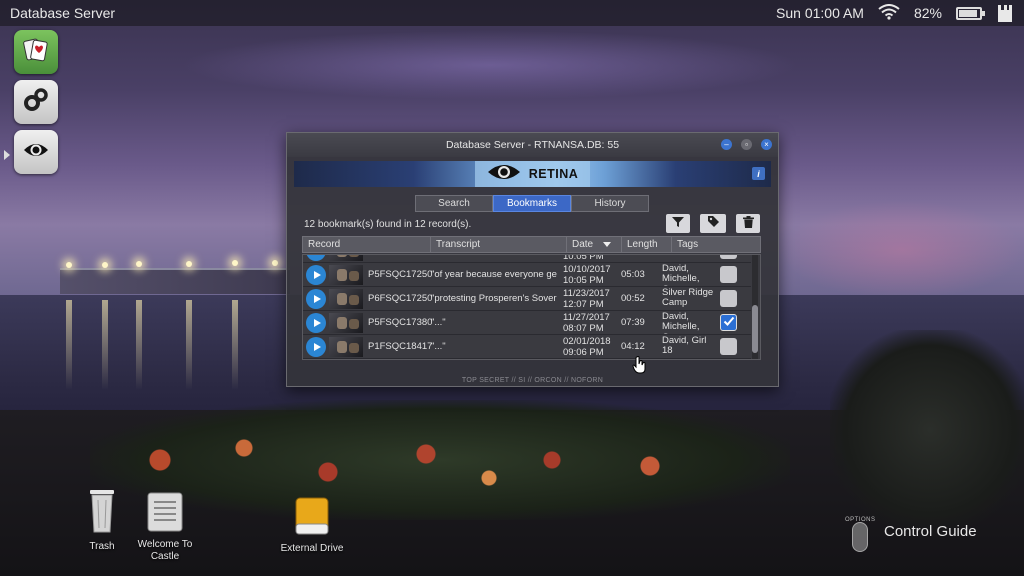 Image resolution: width=1024 pixels, height=576 pixels. Describe the element at coordinates (400, 298) in the screenshot. I see `row-record-id: P6FSQC17250` at that location.